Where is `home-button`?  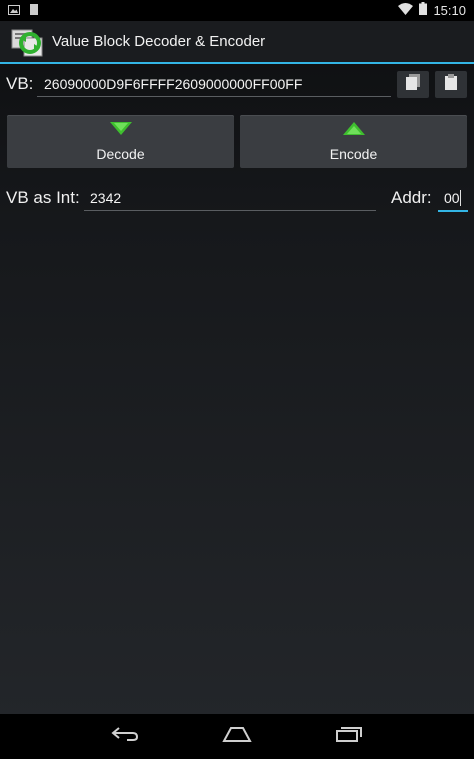 home-button is located at coordinates (237, 737).